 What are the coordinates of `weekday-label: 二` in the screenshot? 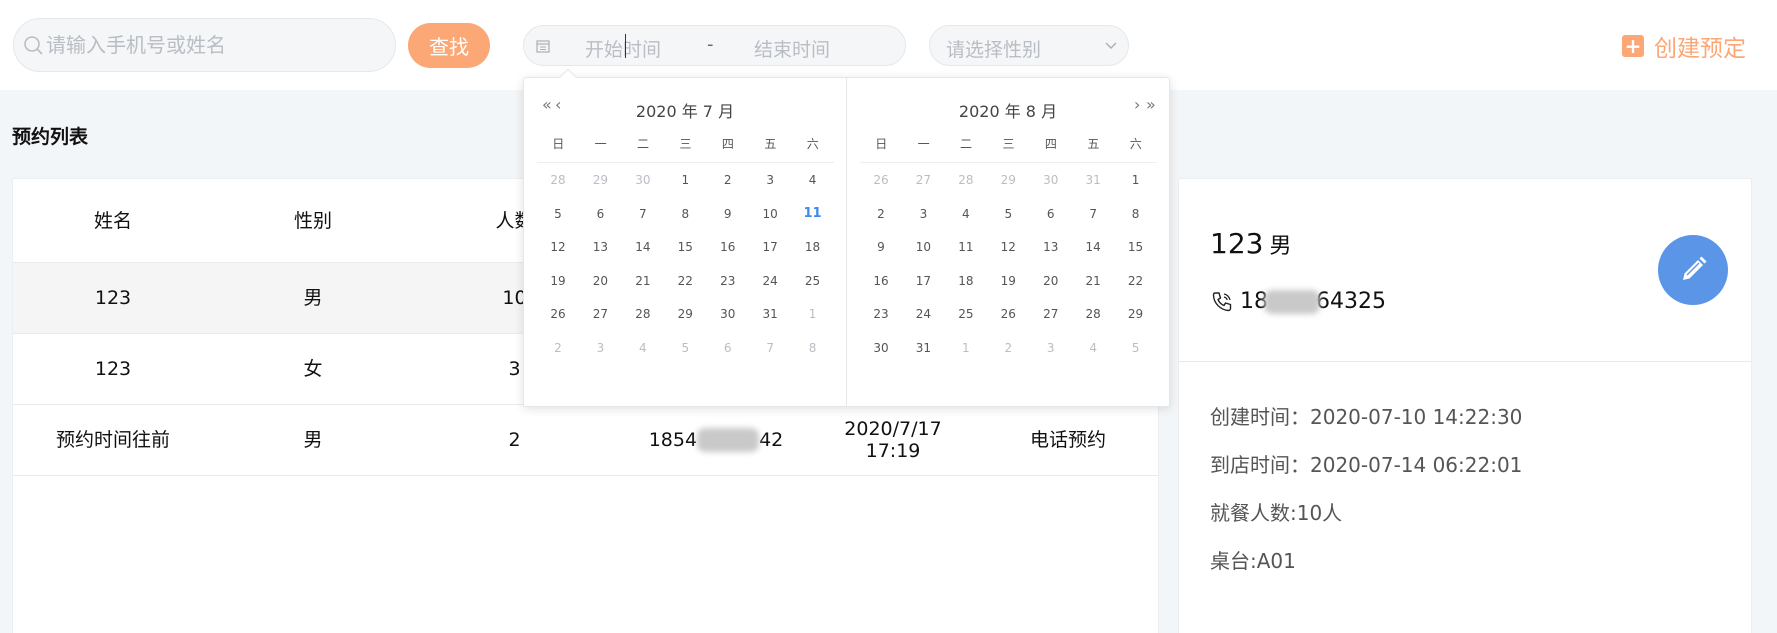 It's located at (643, 144).